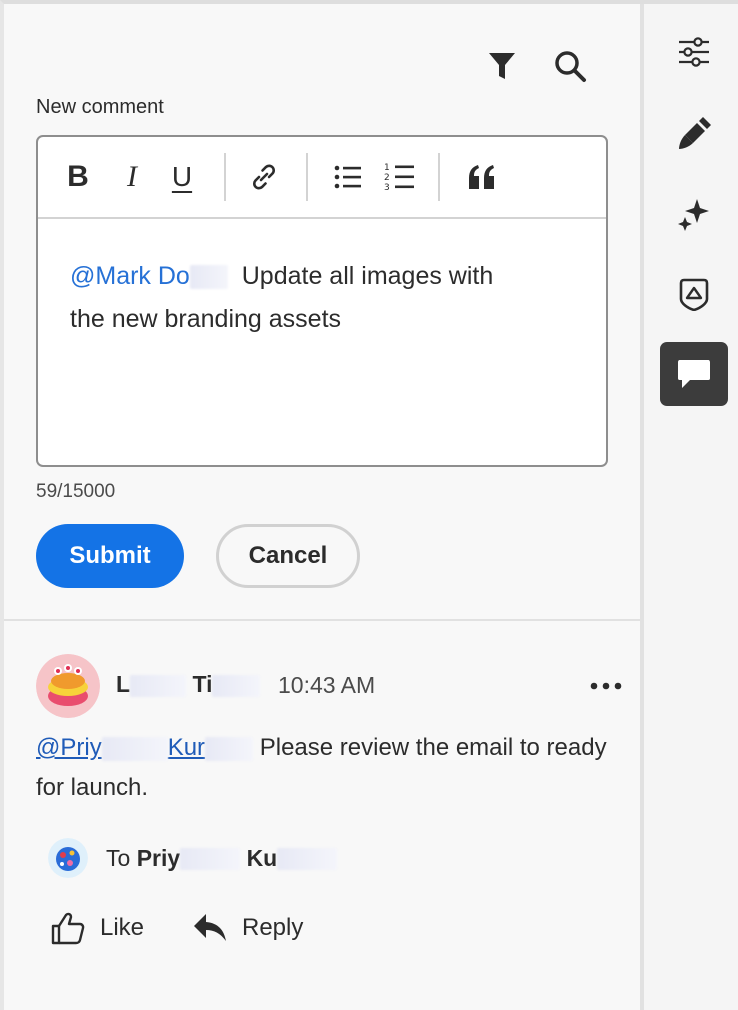 The height and width of the screenshot is (1010, 738). What do you see at coordinates (387, 188) in the screenshot?
I see `svg-text: 3` at bounding box center [387, 188].